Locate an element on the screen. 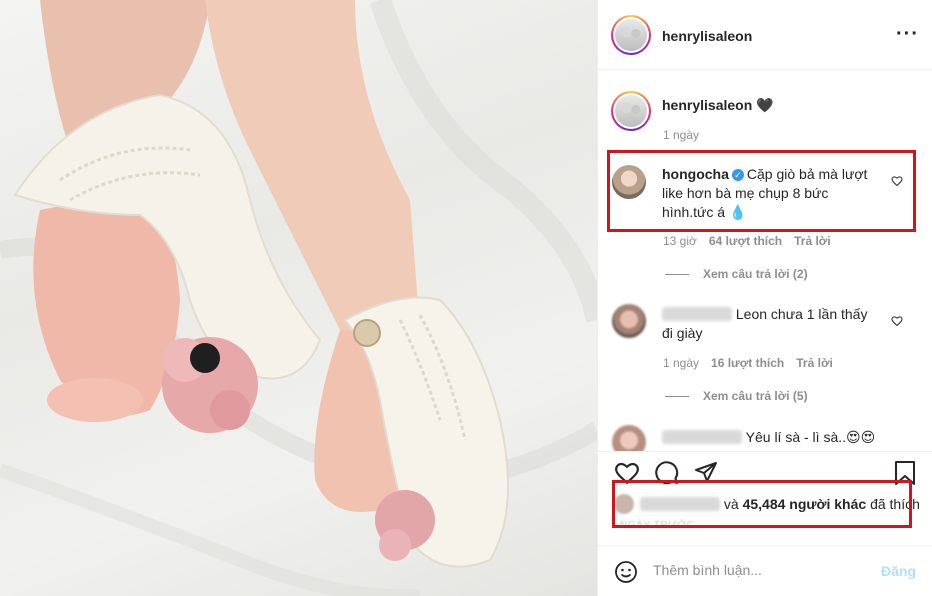  likes-summary: và 45,484 người khác đã thích is located at coordinates (767, 504).